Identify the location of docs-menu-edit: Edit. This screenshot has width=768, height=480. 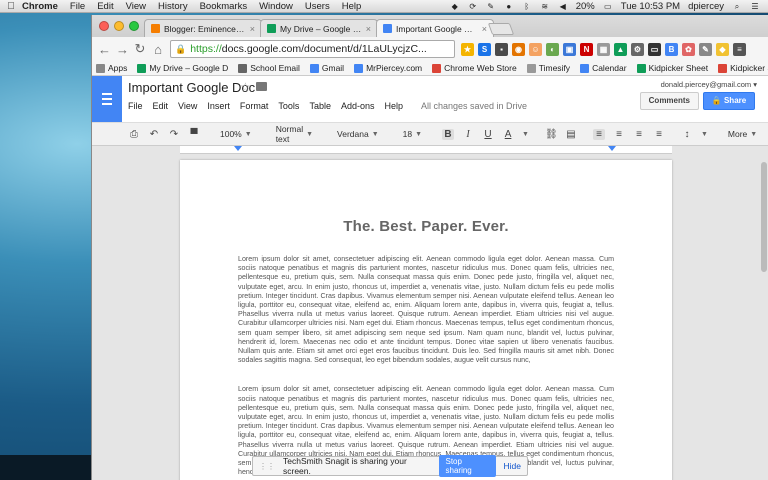
(161, 106).